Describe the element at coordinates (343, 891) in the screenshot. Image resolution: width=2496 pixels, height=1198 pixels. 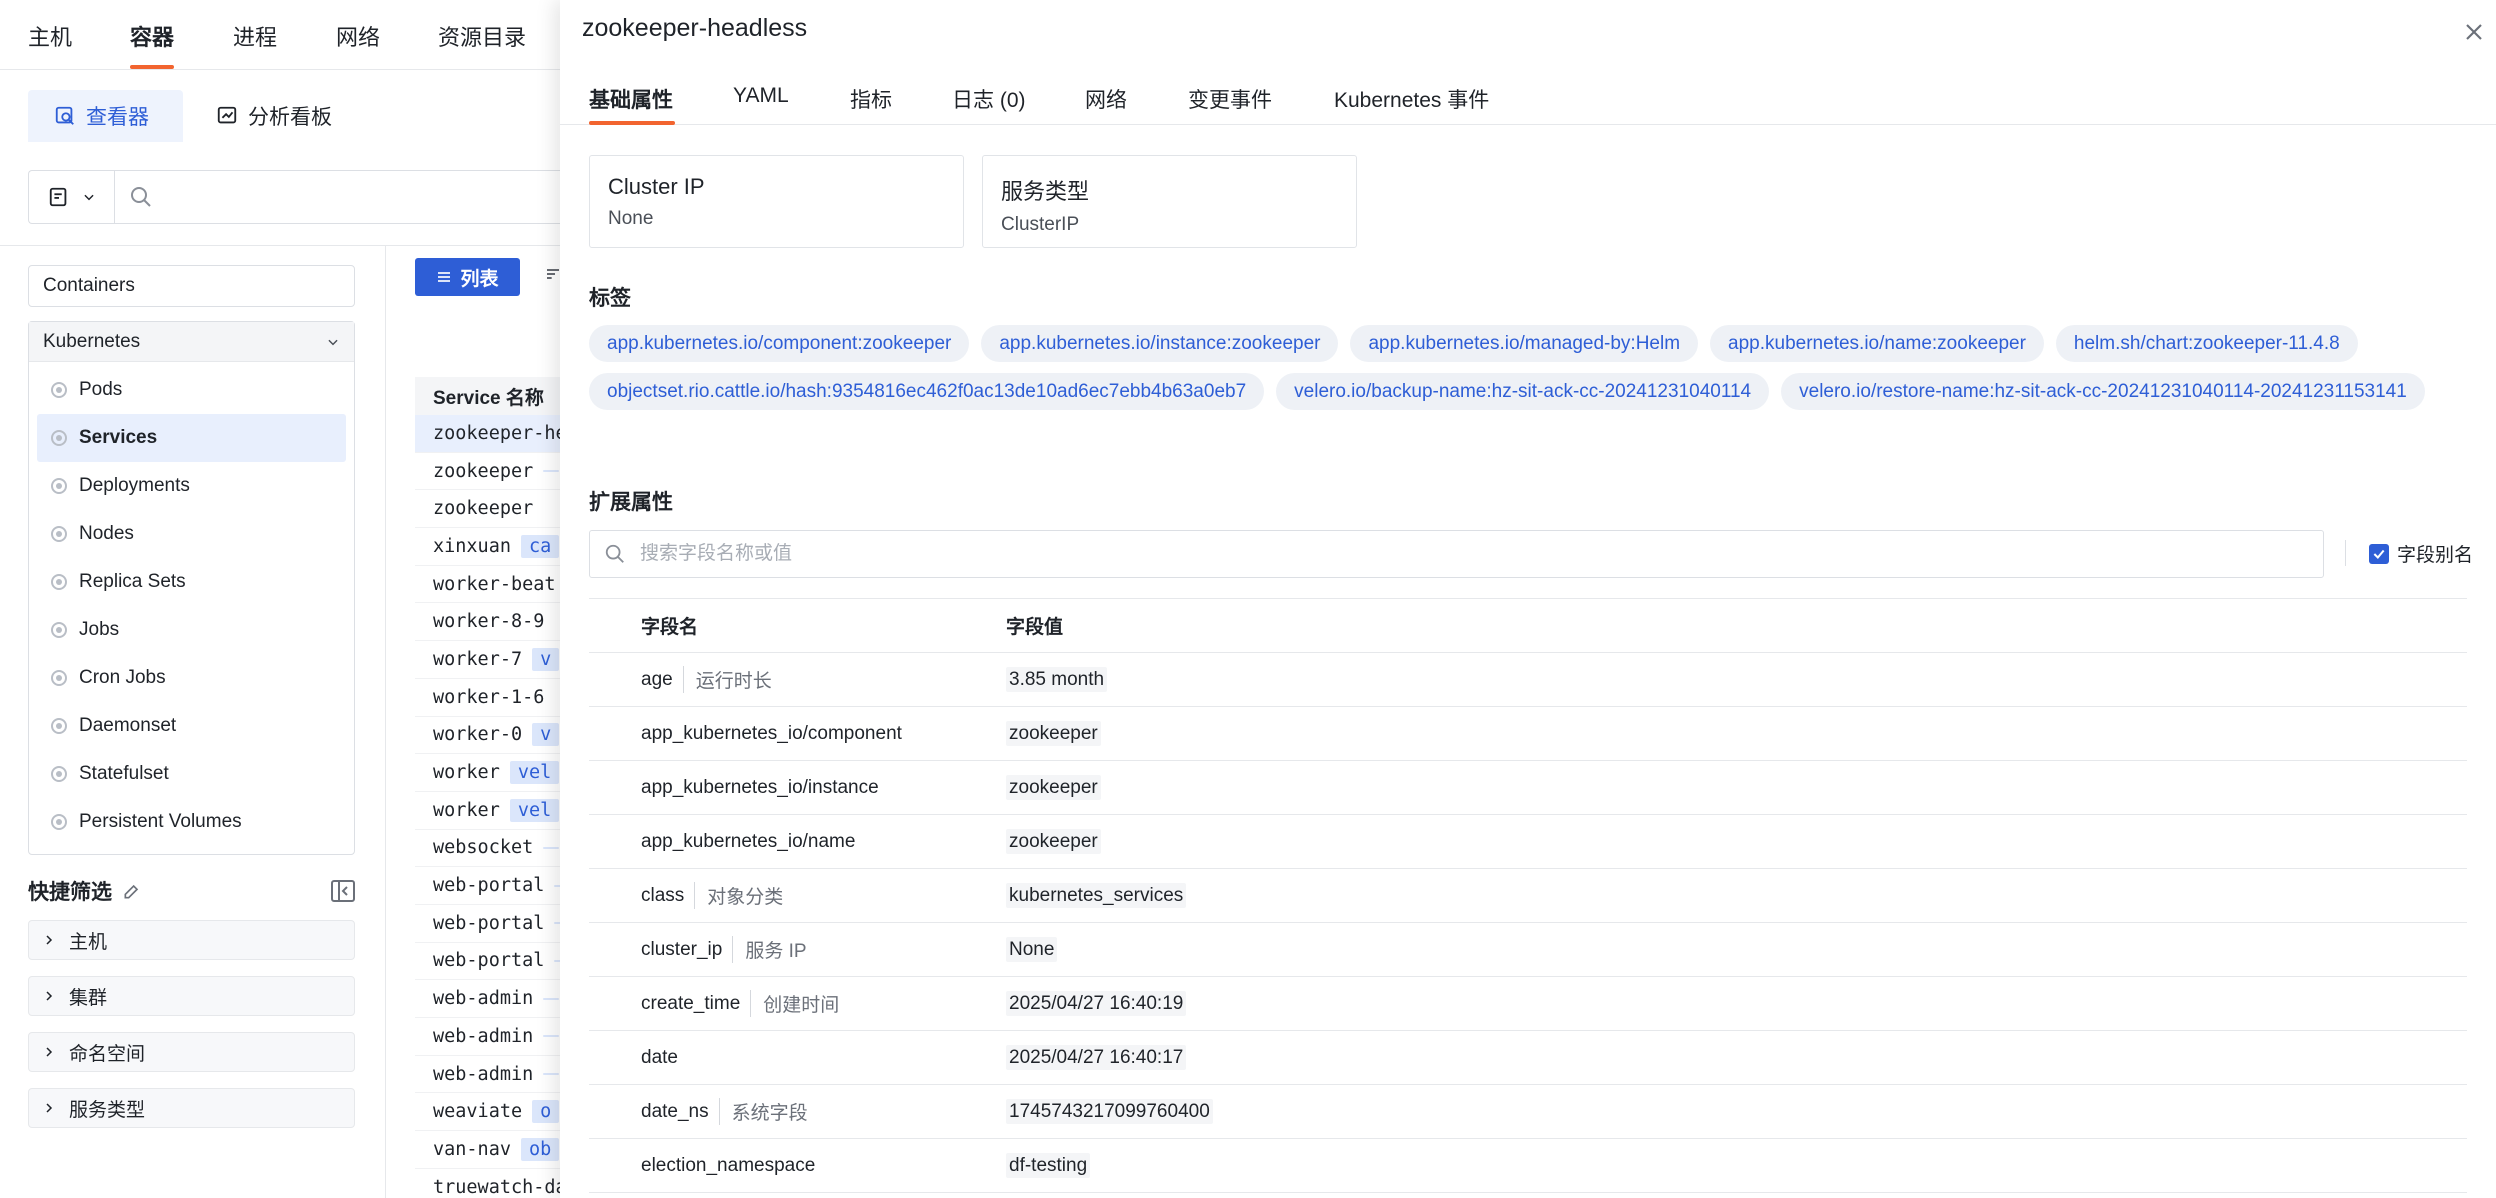
I see `collapse-panel-icon` at that location.